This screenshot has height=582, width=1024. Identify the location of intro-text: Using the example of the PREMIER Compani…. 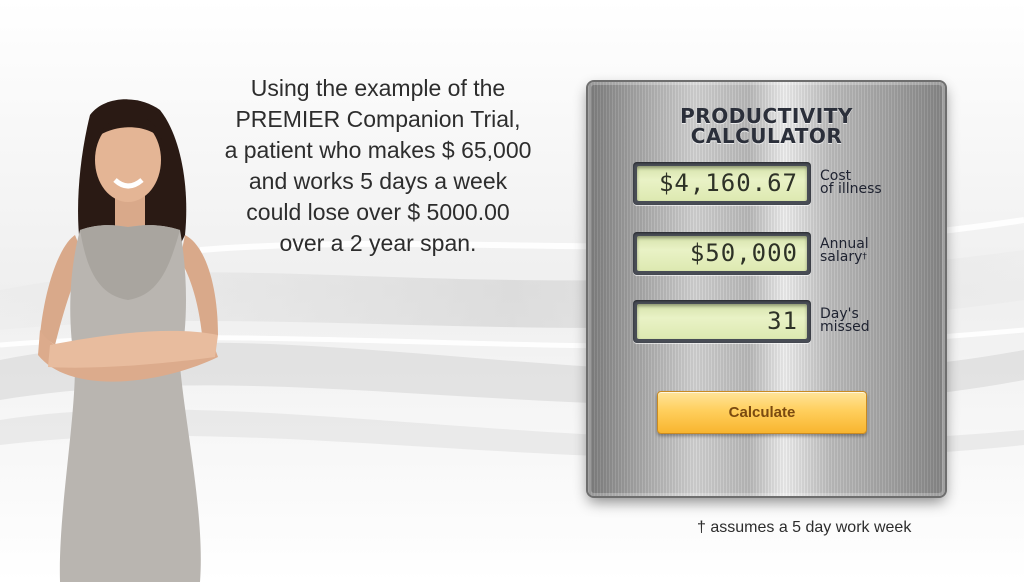
(378, 166).